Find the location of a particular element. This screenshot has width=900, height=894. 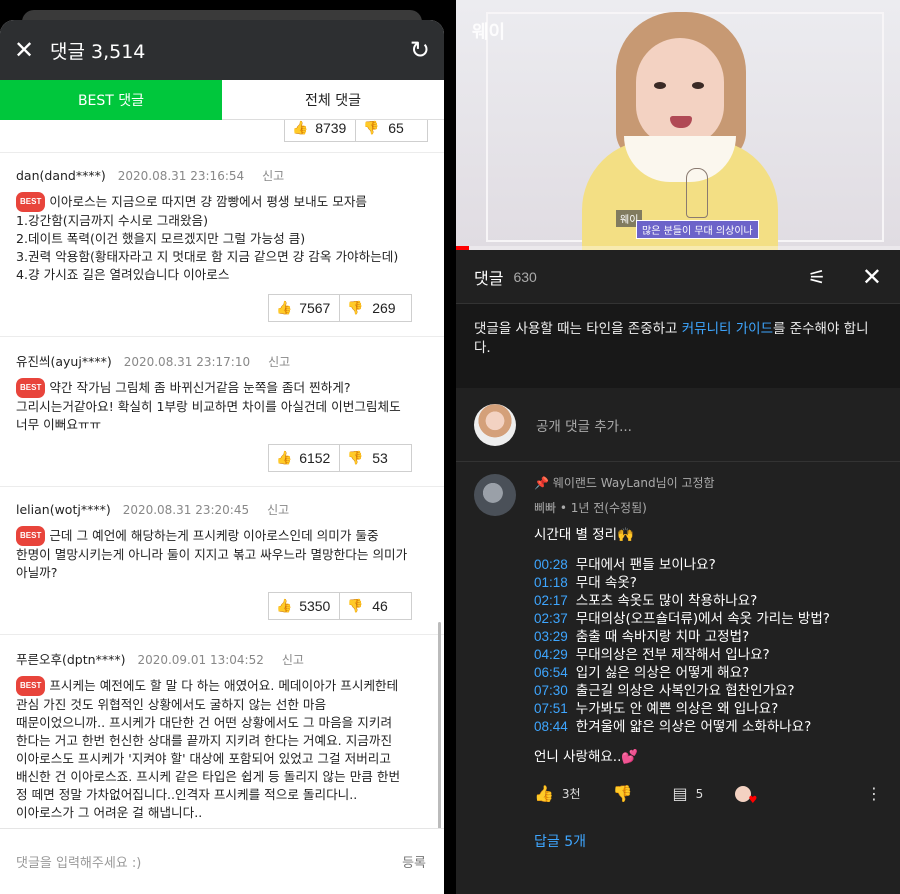

comment-line: 관심 가진 것도 위협적인 상황에서도 굴하지 않는 선한 마음 is located at coordinates (171, 704).